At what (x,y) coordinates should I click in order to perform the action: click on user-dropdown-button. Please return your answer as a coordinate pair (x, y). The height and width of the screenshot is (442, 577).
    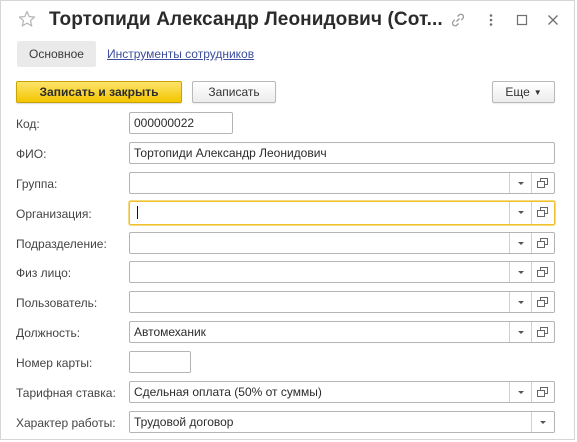
    Looking at the image, I should click on (520, 302).